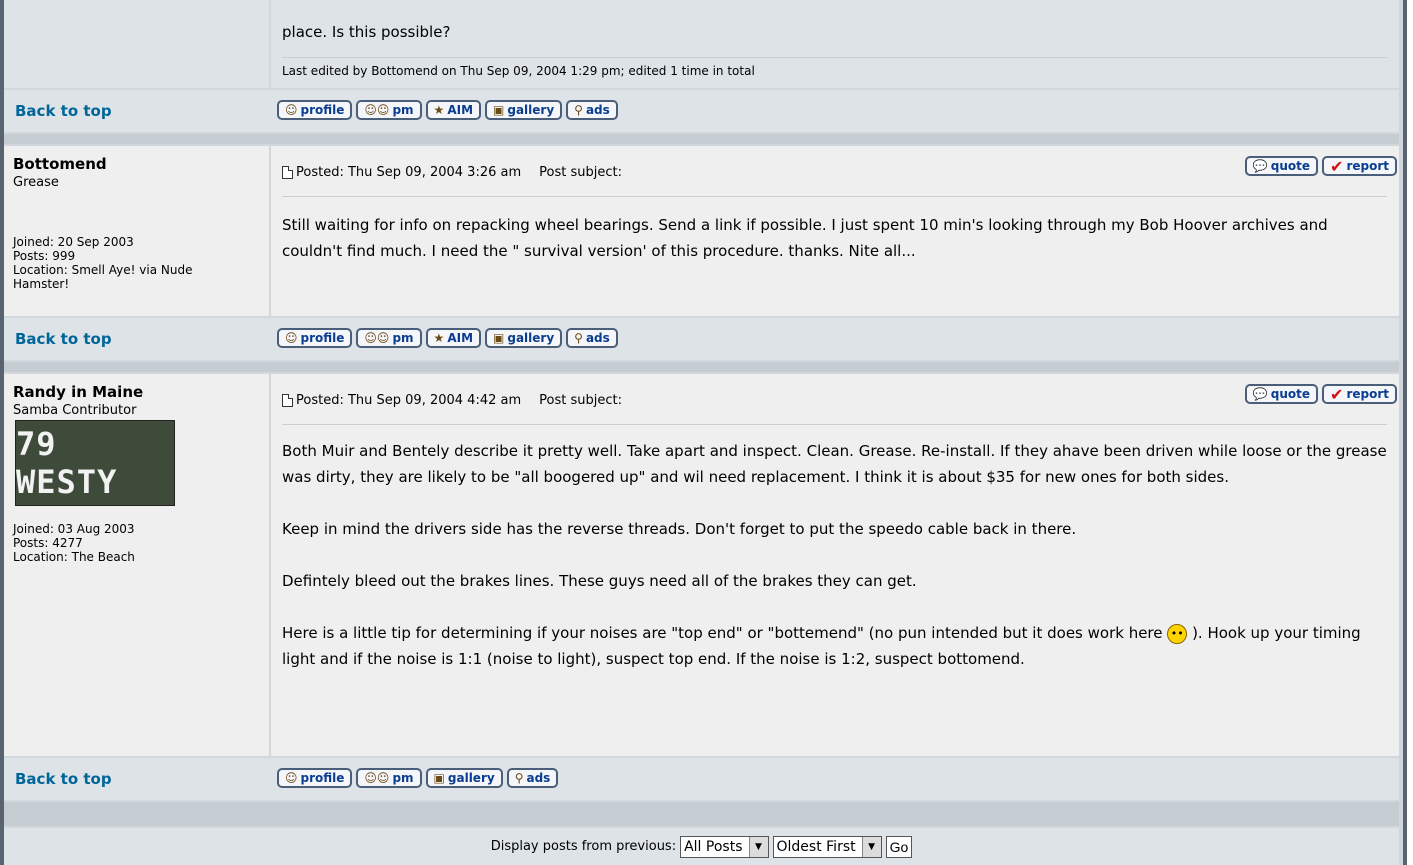 This screenshot has height=865, width=1413. I want to click on post-2-posts: Posts: 4277, so click(48, 543).